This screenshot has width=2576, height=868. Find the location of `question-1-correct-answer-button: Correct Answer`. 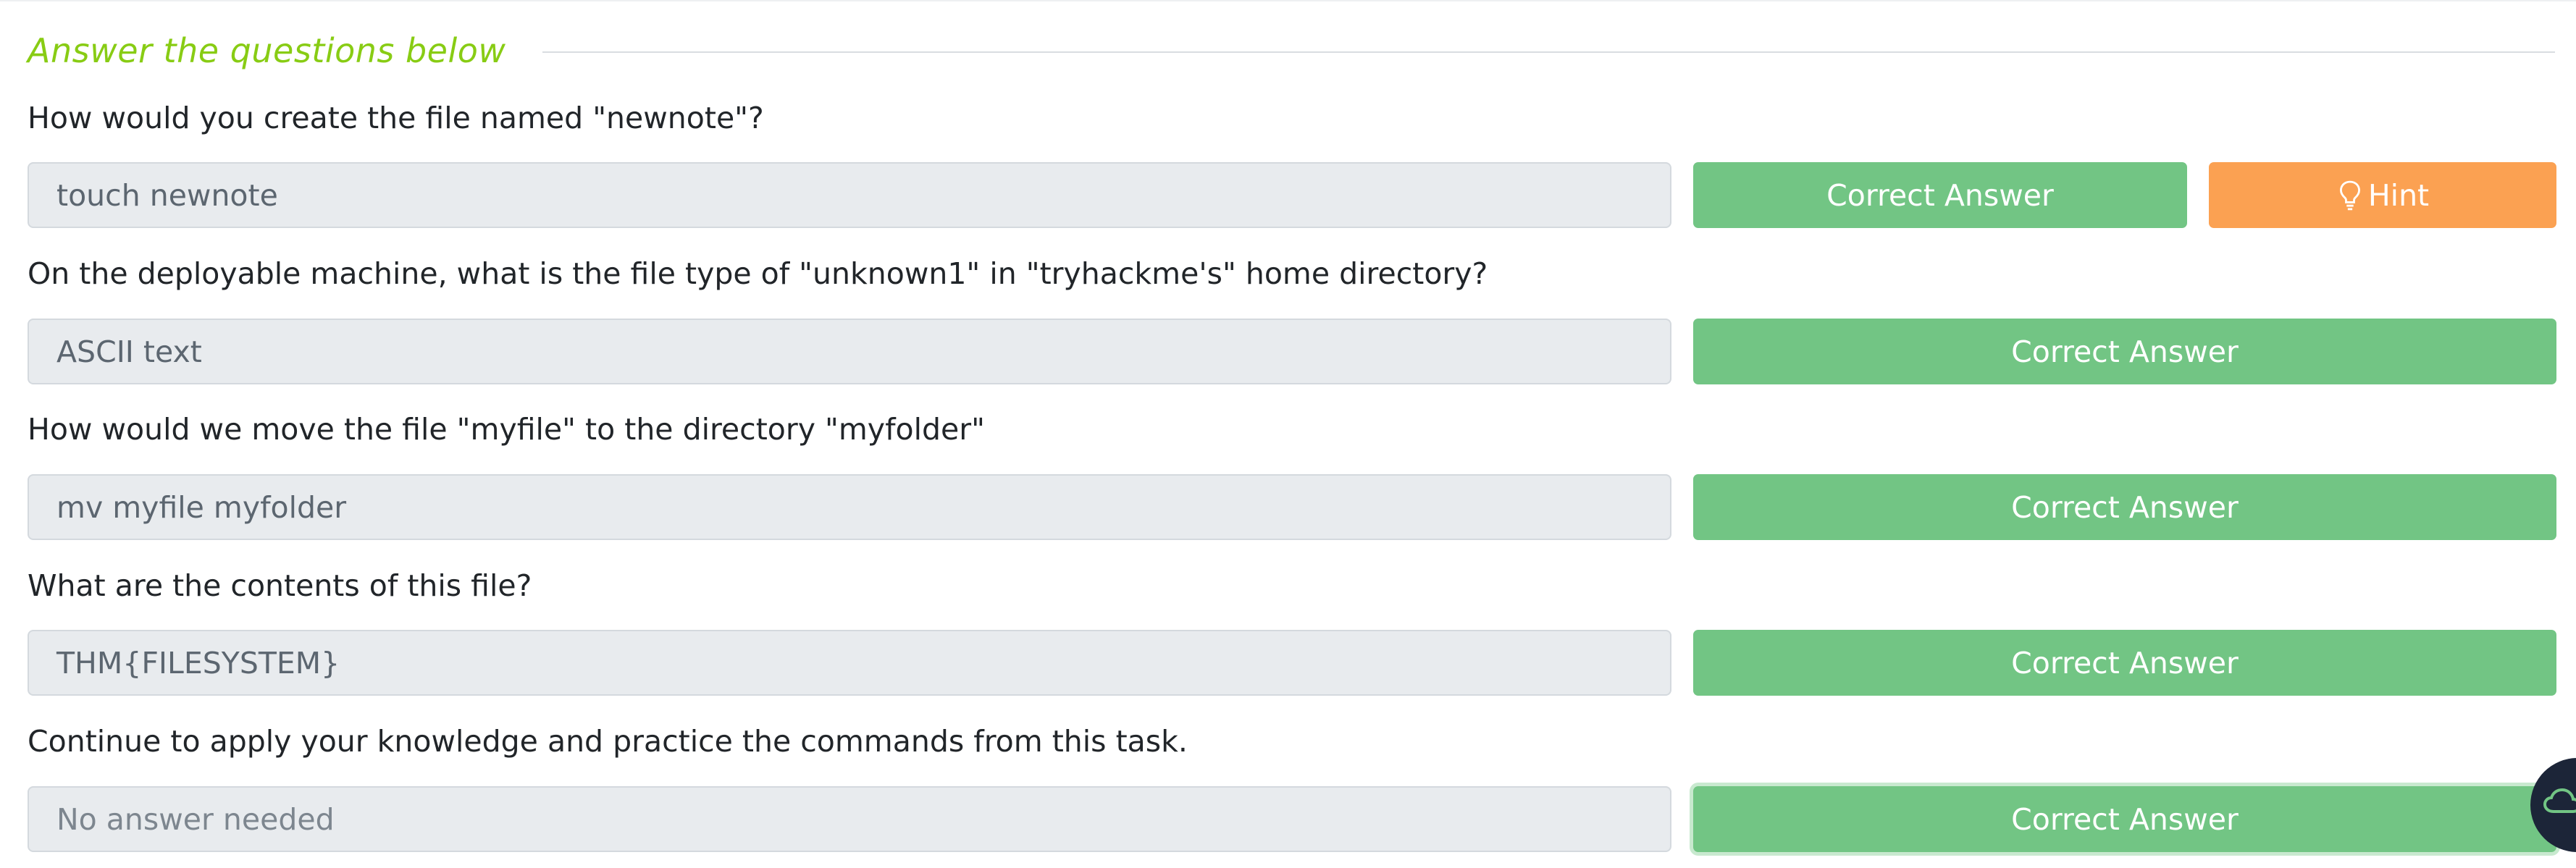

question-1-correct-answer-button: Correct Answer is located at coordinates (1940, 195).